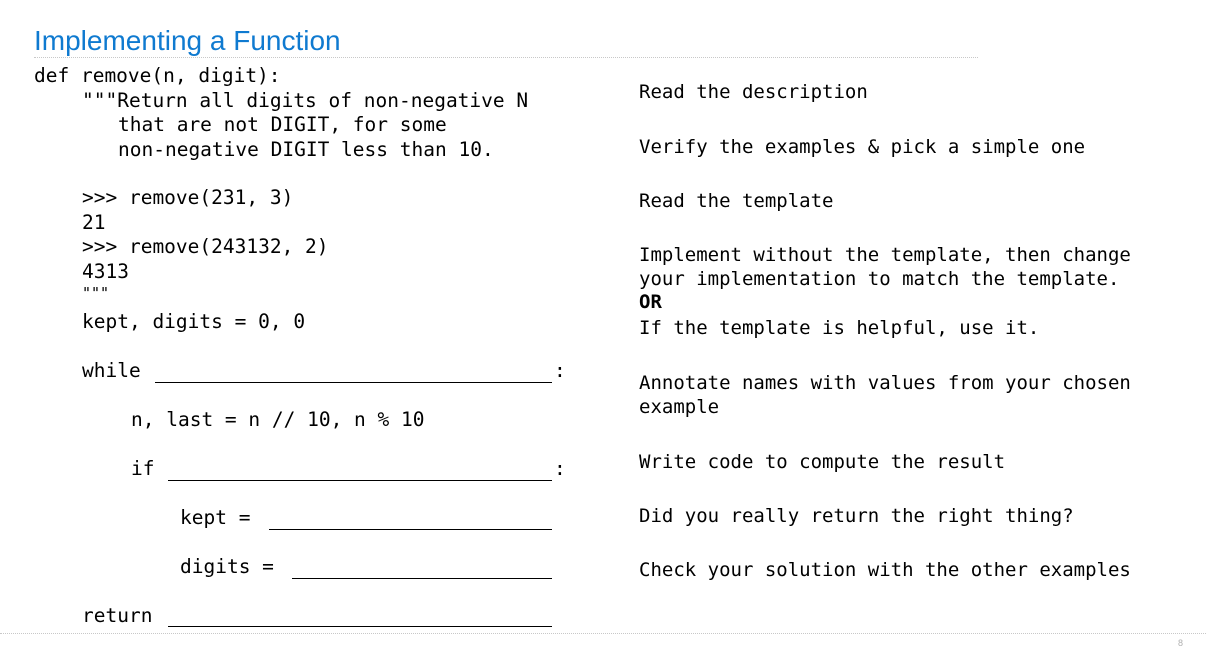 This screenshot has width=1206, height=650. I want to click on code-example-call-2: >>> remove(243132, 2), so click(205, 246).